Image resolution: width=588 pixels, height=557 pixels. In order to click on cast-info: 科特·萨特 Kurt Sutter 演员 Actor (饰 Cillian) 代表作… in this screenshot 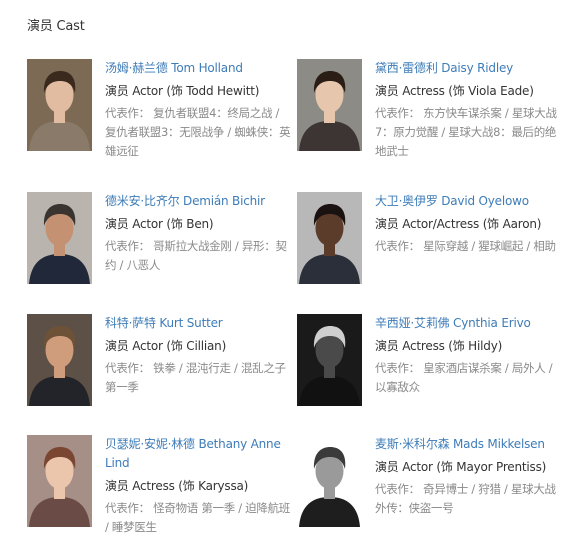, I will do `click(199, 355)`.